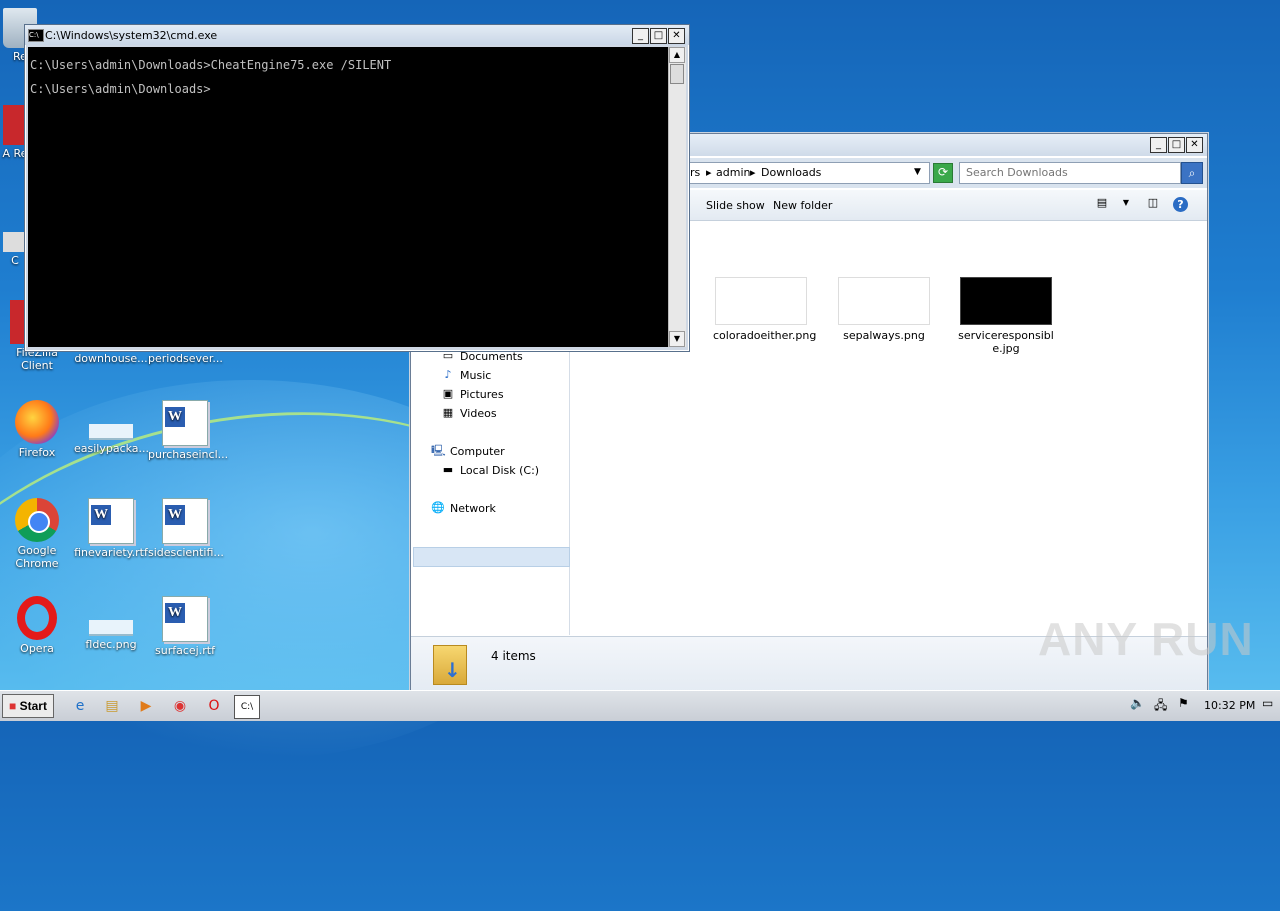  I want to click on file-item: sepalways.png, so click(884, 309).